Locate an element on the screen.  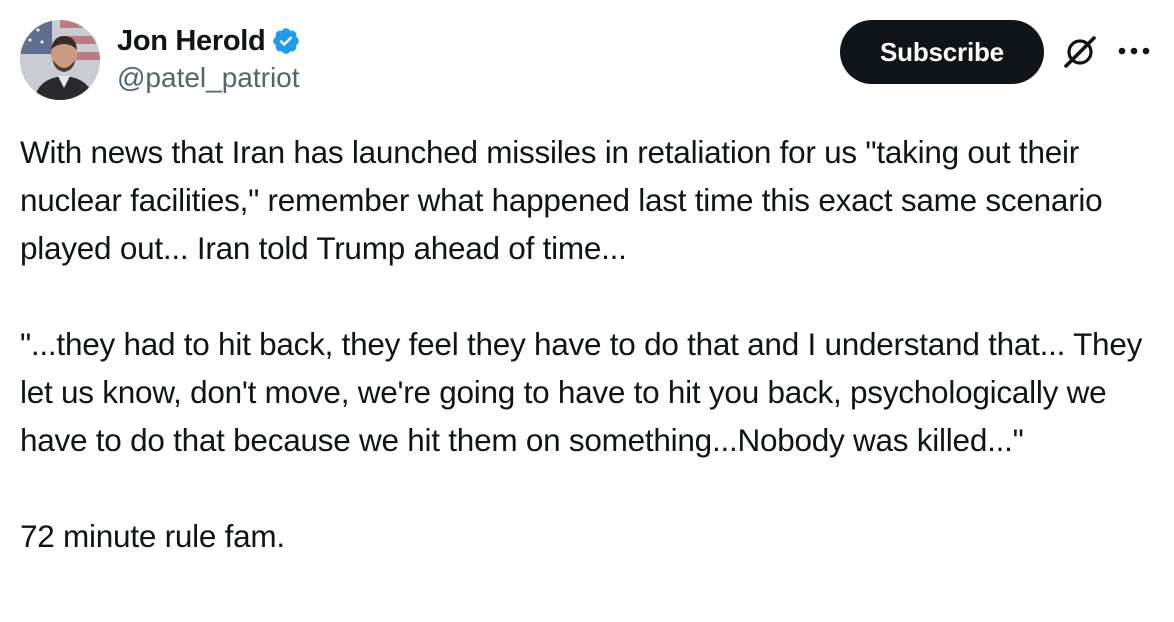
avatar is located at coordinates (60, 60).